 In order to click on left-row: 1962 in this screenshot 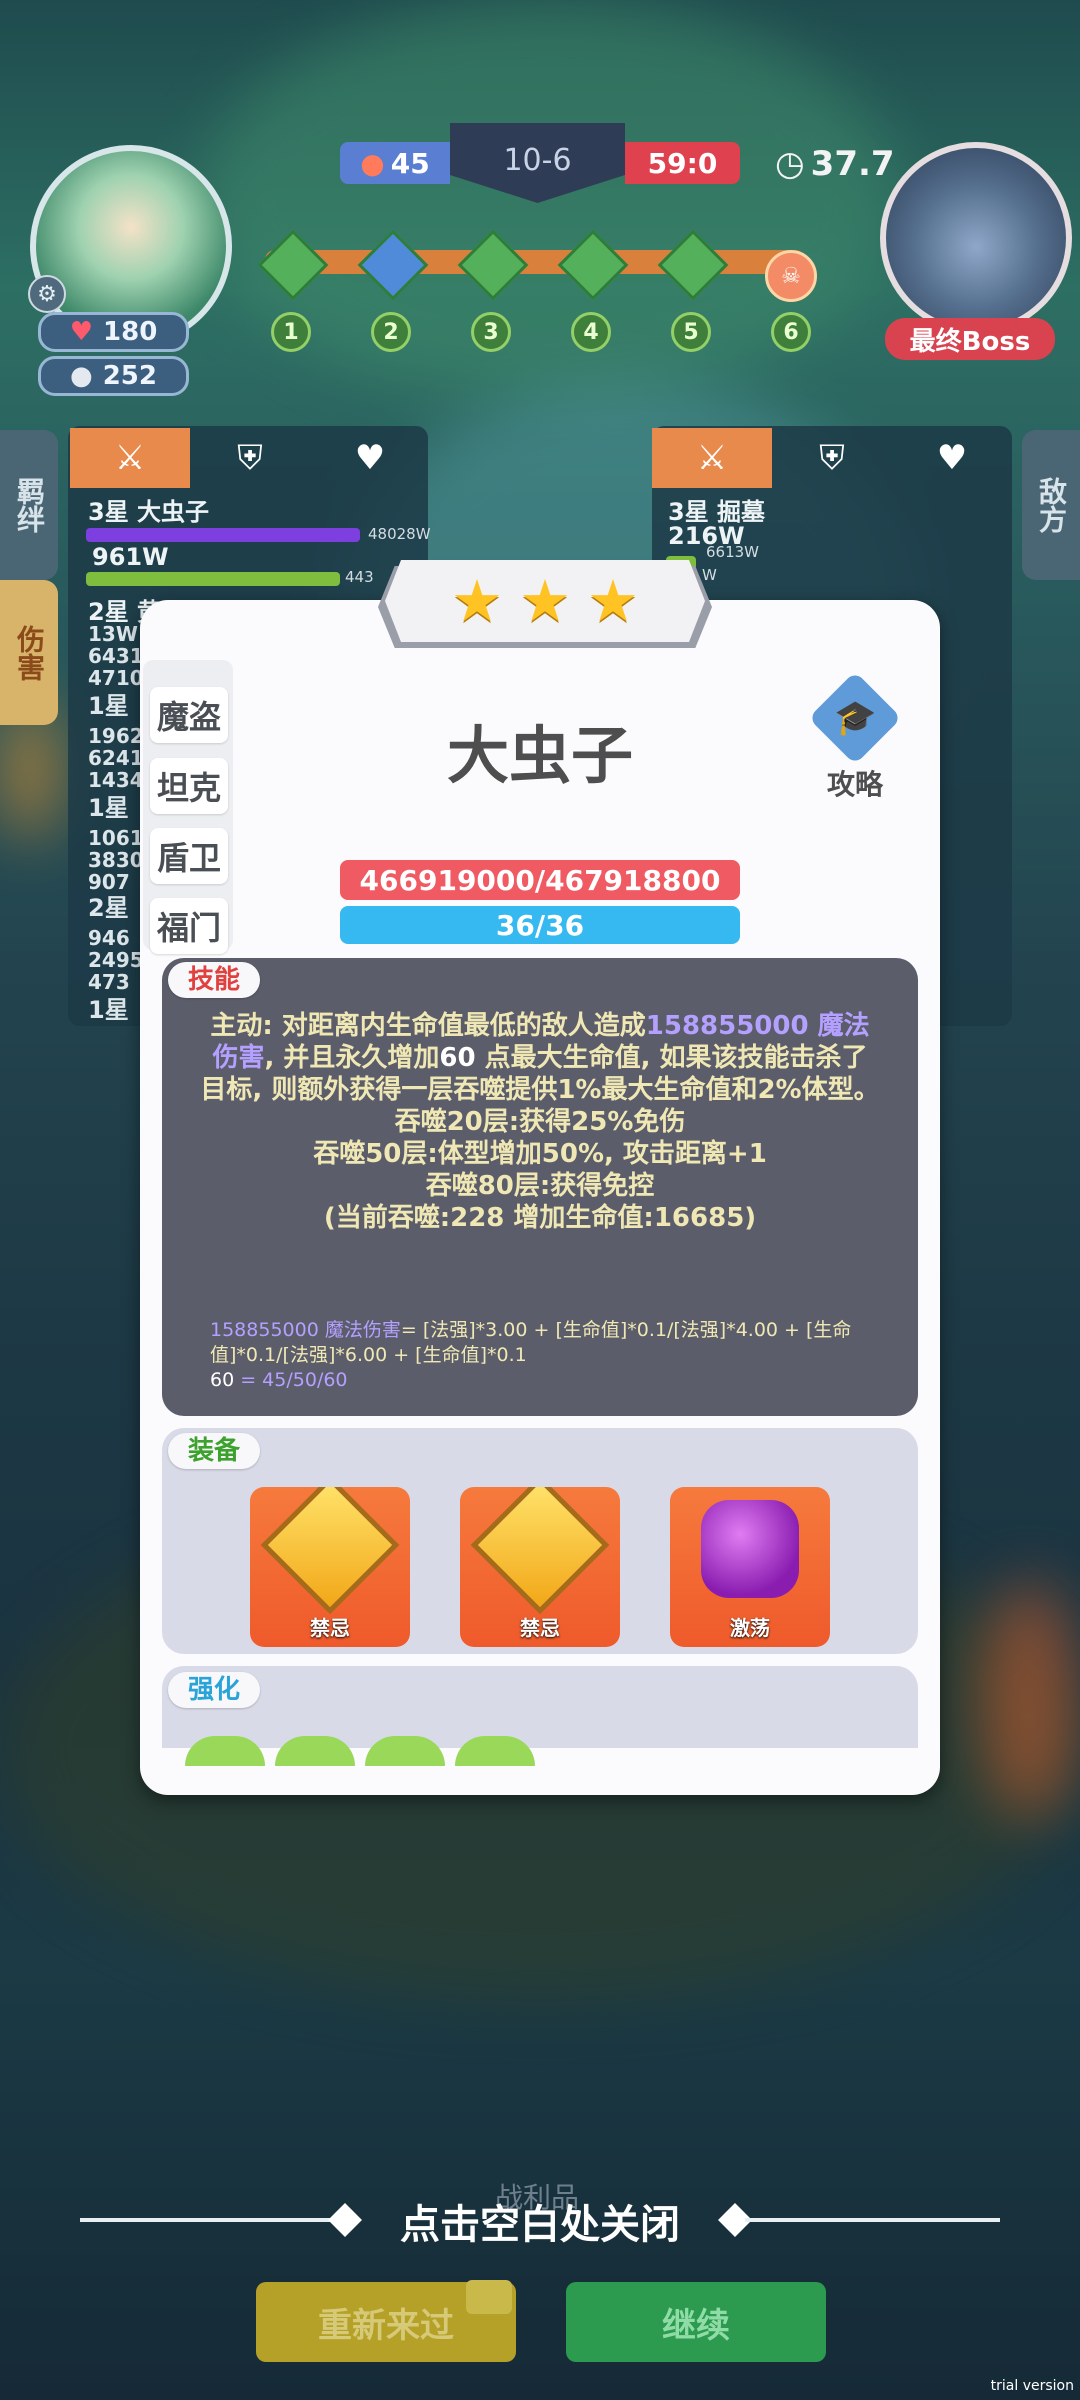, I will do `click(116, 736)`.